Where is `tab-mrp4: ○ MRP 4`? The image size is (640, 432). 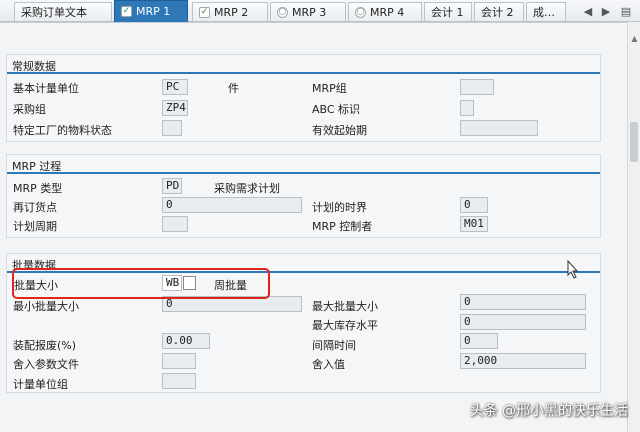
tab-mrp4: ○ MRP 4 is located at coordinates (385, 11).